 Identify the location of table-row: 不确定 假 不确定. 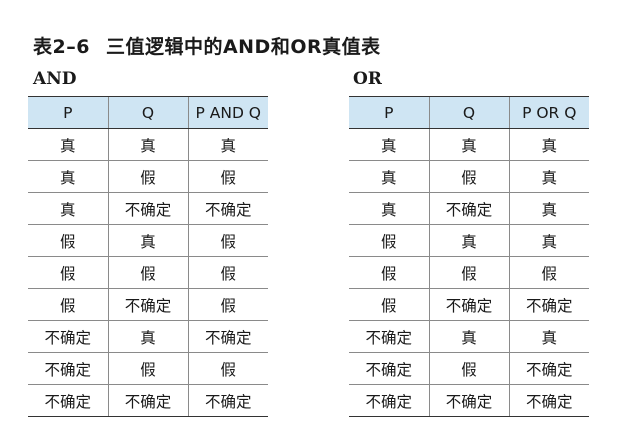
(469, 368).